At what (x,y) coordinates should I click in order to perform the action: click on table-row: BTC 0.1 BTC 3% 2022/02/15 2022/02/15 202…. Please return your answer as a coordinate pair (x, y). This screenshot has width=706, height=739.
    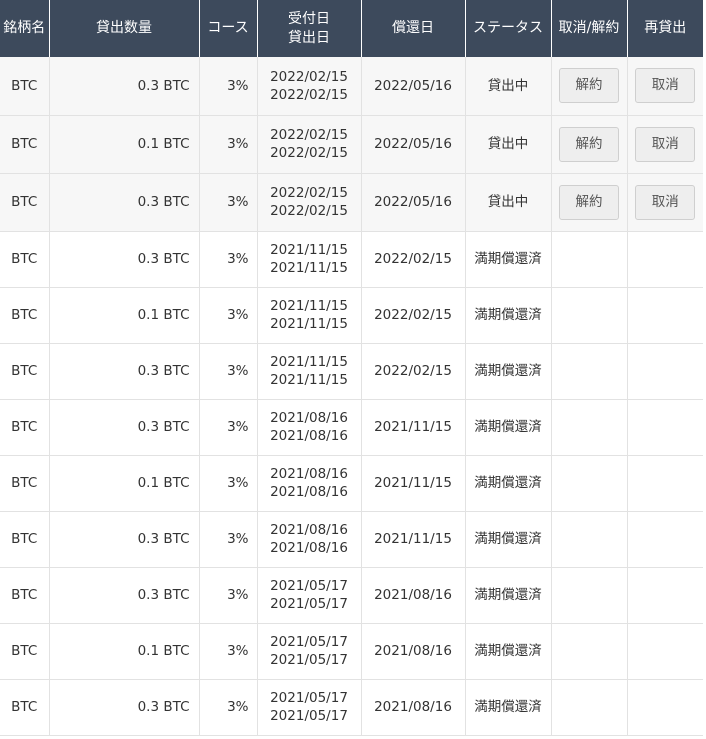
    Looking at the image, I should click on (351, 144).